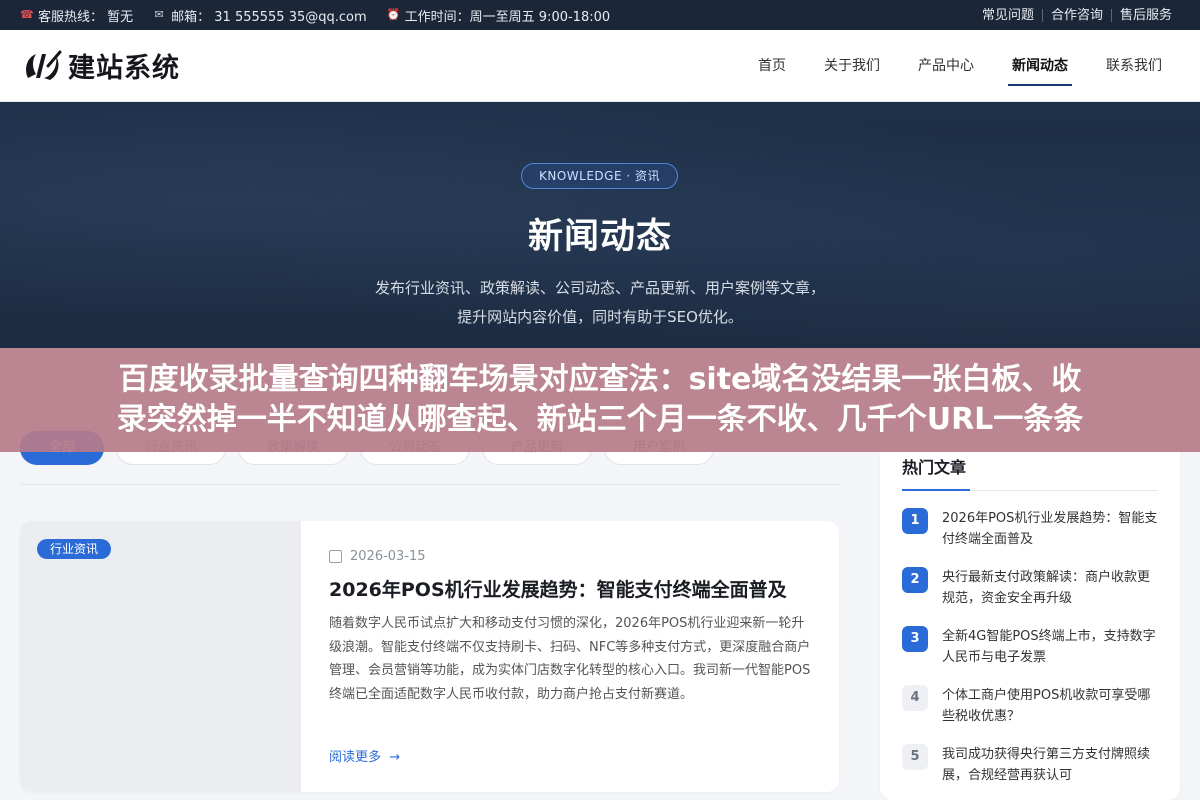 The image size is (1200, 800). I want to click on site-header: 建站系统 首页 关于我们 产品中心 新闻动态 联系我们, so click(600, 66).